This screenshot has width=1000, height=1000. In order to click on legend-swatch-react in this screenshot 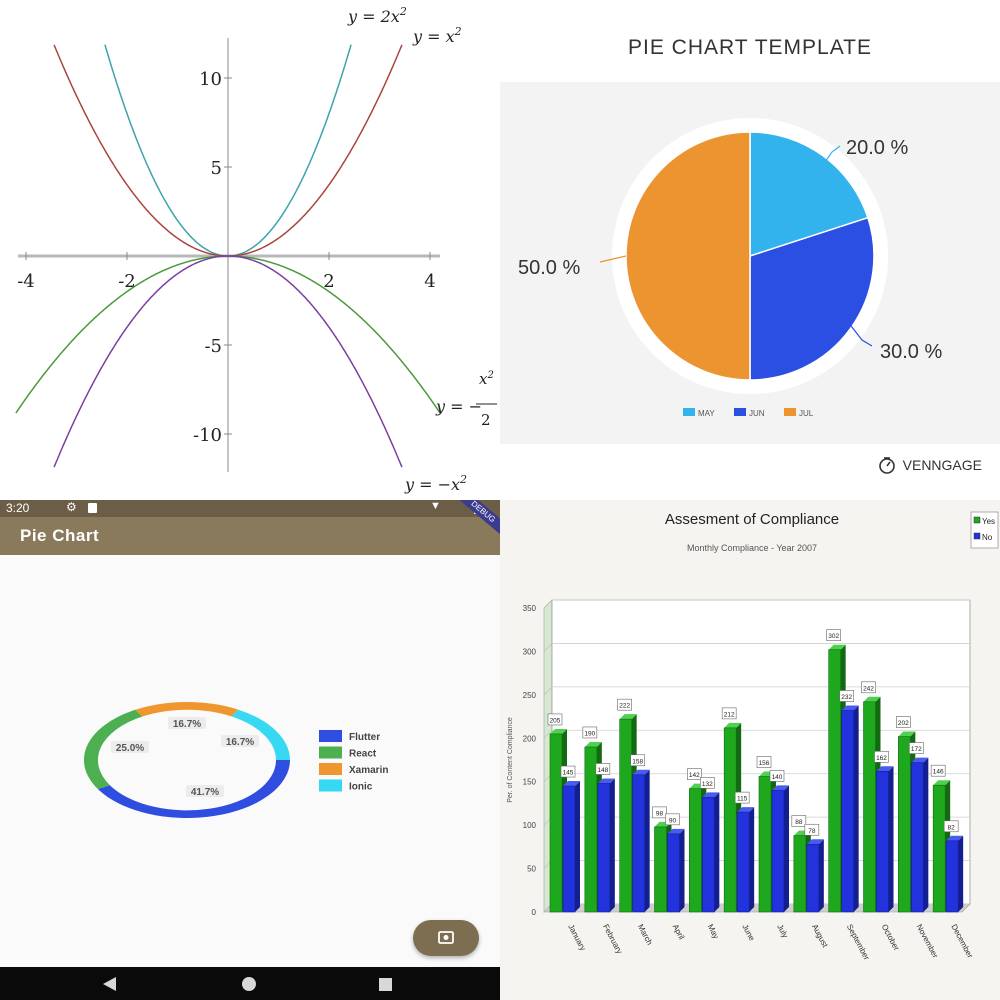, I will do `click(330, 752)`.